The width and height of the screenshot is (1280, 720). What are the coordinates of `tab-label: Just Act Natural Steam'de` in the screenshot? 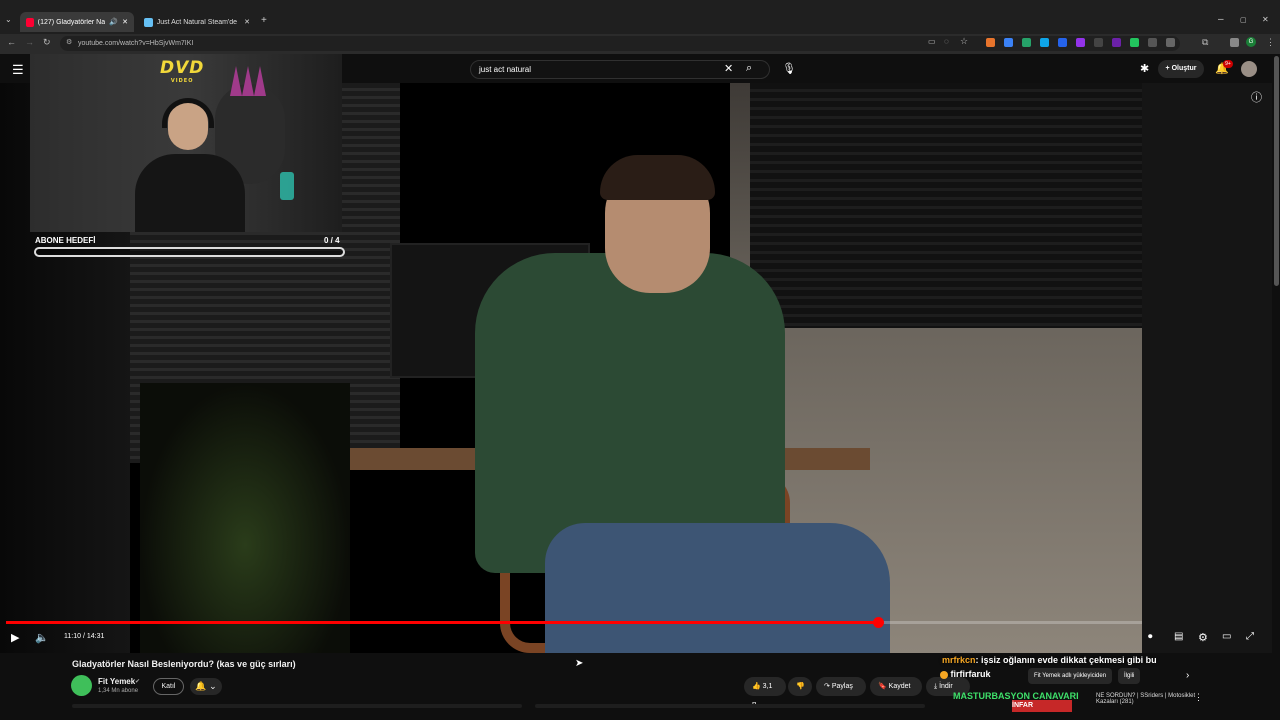 It's located at (197, 22).